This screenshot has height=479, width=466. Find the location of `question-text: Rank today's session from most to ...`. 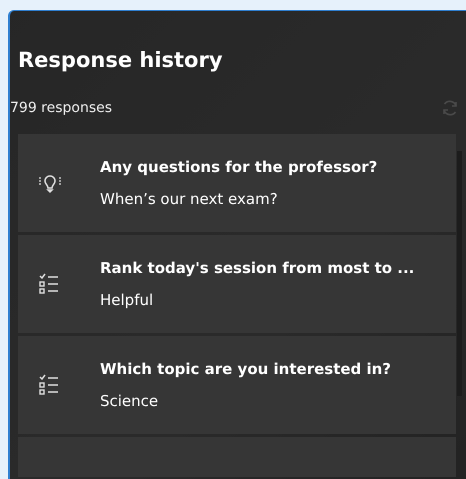

question-text: Rank today's session from most to ... is located at coordinates (257, 268).